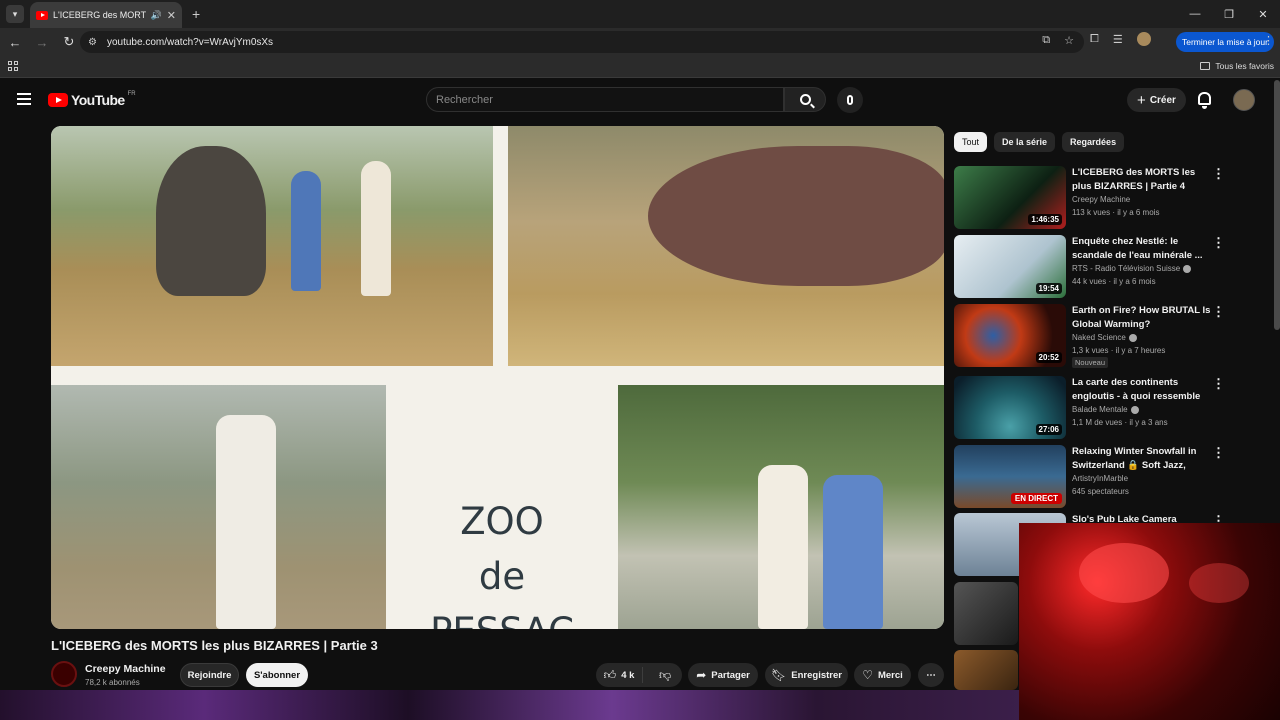 Image resolution: width=1280 pixels, height=720 pixels. Describe the element at coordinates (1010, 335) in the screenshot. I see `video-thumbnail: 20:52` at that location.